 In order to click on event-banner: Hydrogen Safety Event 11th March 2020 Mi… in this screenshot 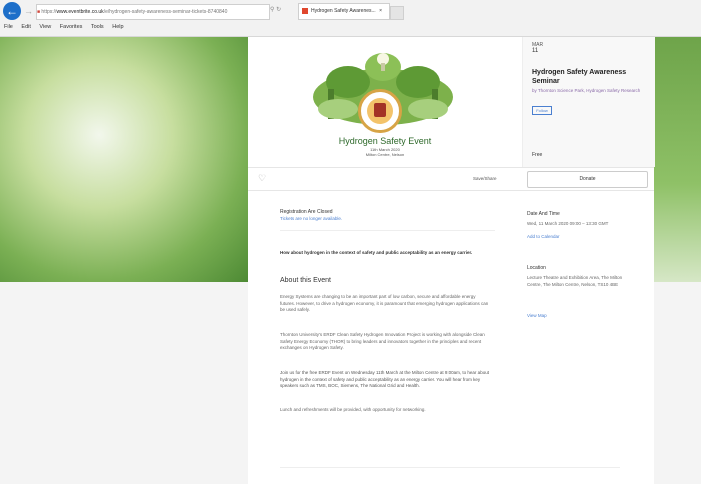, I will do `click(385, 102)`.